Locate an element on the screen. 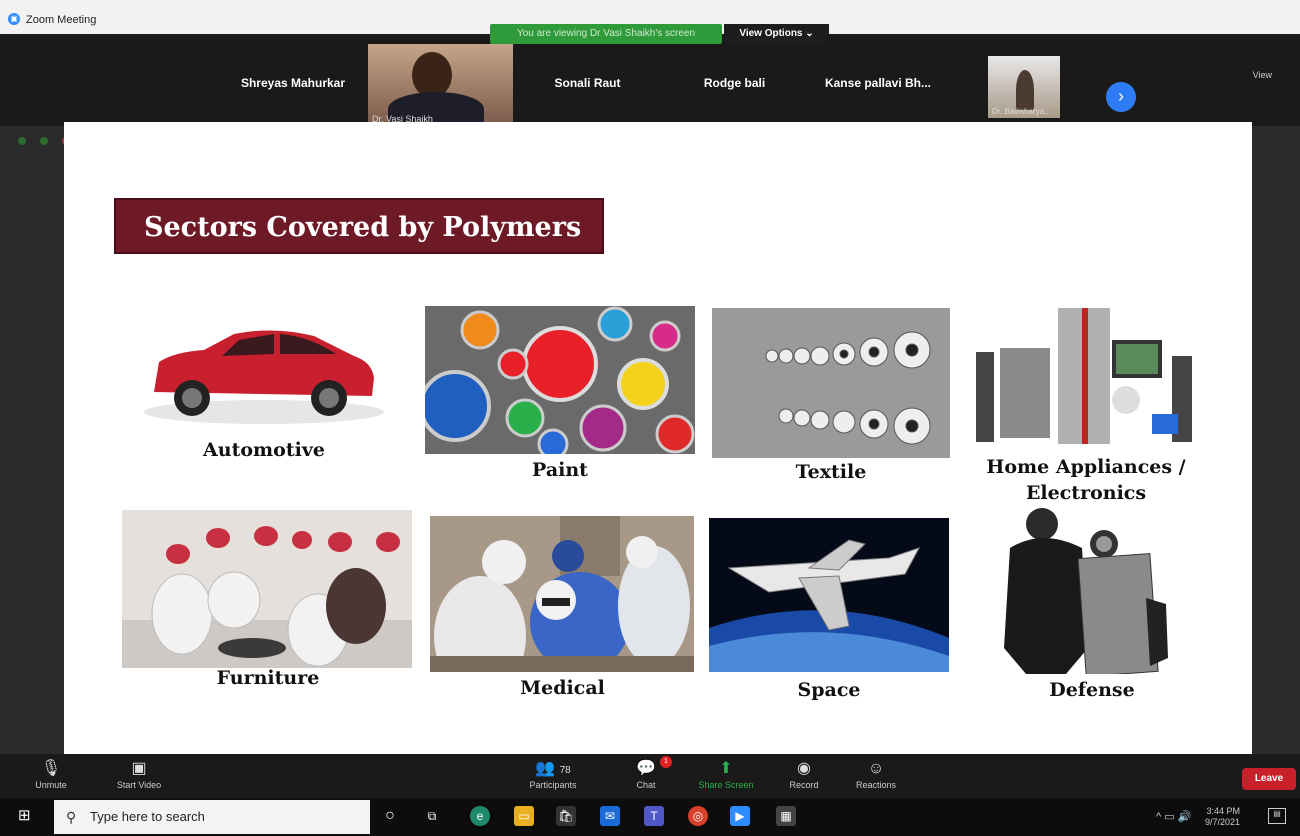  participant-tile: Rodge bali is located at coordinates (734, 85).